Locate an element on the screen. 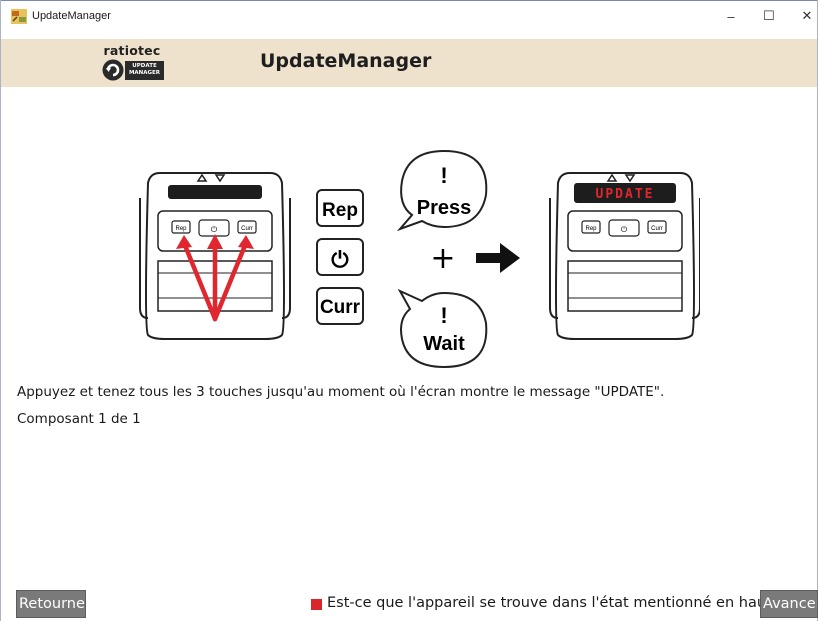  logo-badge: UPDATE MANAGER is located at coordinates (144, 70).